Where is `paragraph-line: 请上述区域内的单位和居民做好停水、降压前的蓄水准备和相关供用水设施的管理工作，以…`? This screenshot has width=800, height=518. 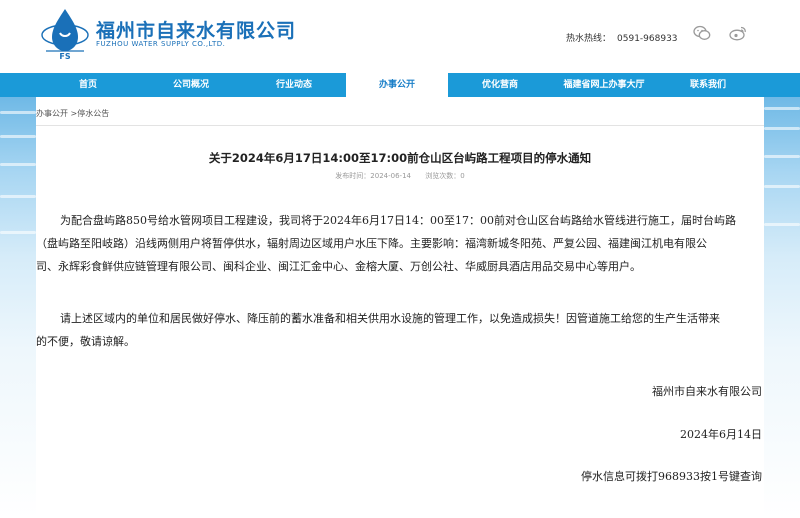
paragraph-line: 请上述区域内的单位和居民做好停水、降压前的蓄水准备和相关供用水设施的管理工作，以… is located at coordinates (390, 318).